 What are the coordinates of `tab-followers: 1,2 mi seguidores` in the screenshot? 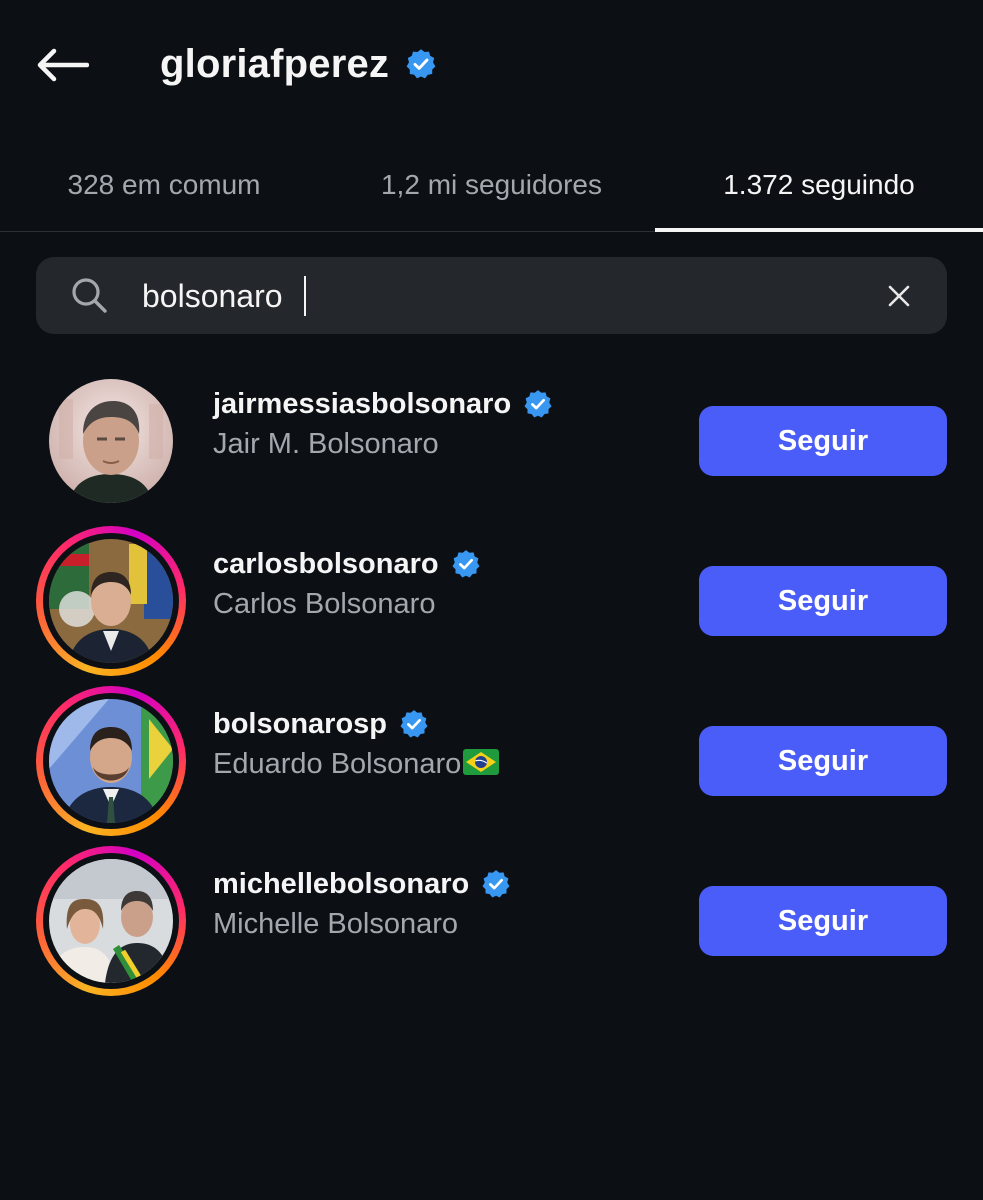 It's located at (491, 185).